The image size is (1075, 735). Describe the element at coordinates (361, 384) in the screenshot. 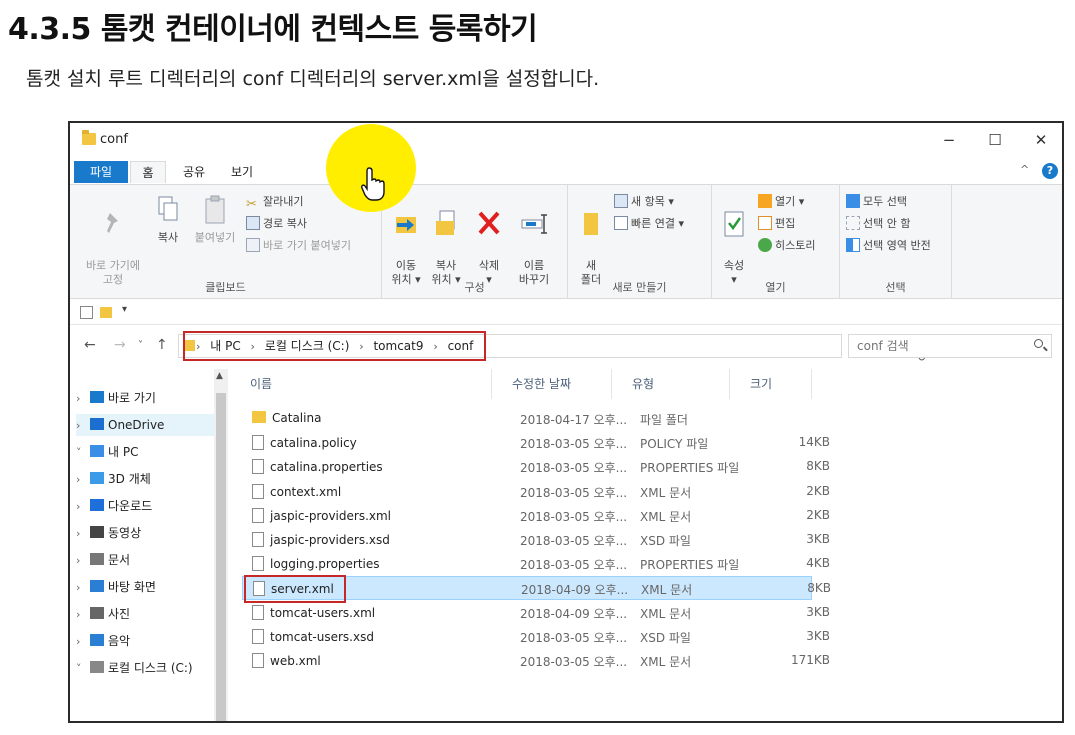

I see `column-name: 이름` at that location.